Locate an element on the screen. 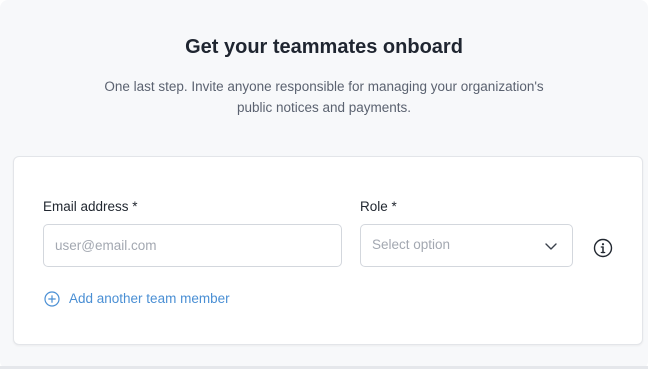 The width and height of the screenshot is (648, 369). add-team-member-label: Add another team member is located at coordinates (149, 298).